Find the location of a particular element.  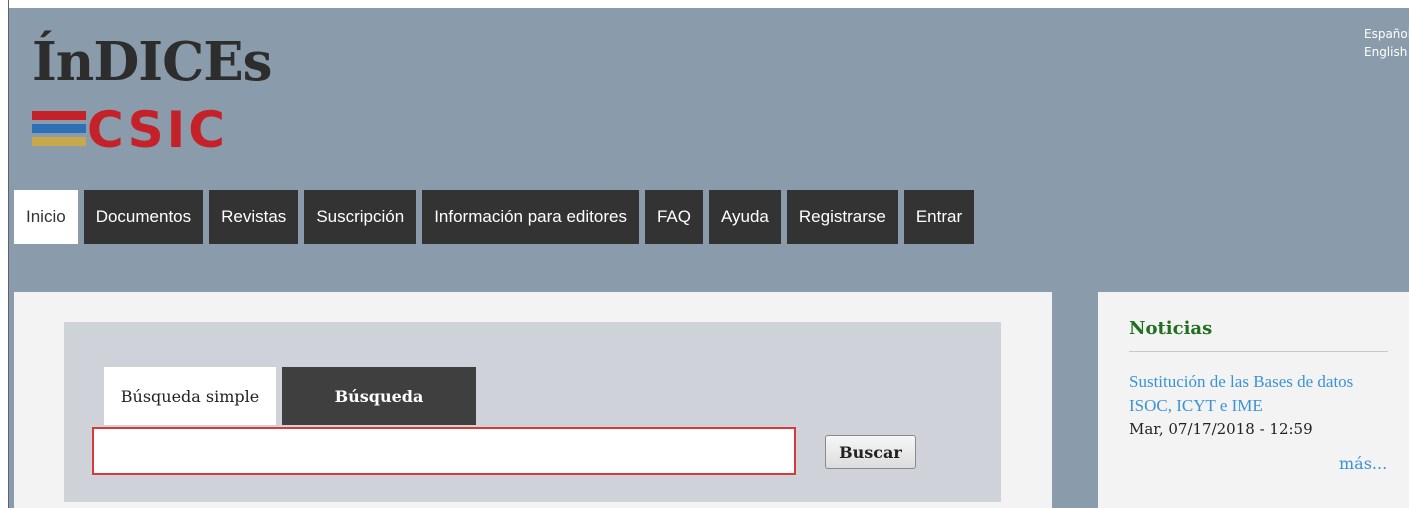

nav-registrarse: Registrarse is located at coordinates (842, 217).